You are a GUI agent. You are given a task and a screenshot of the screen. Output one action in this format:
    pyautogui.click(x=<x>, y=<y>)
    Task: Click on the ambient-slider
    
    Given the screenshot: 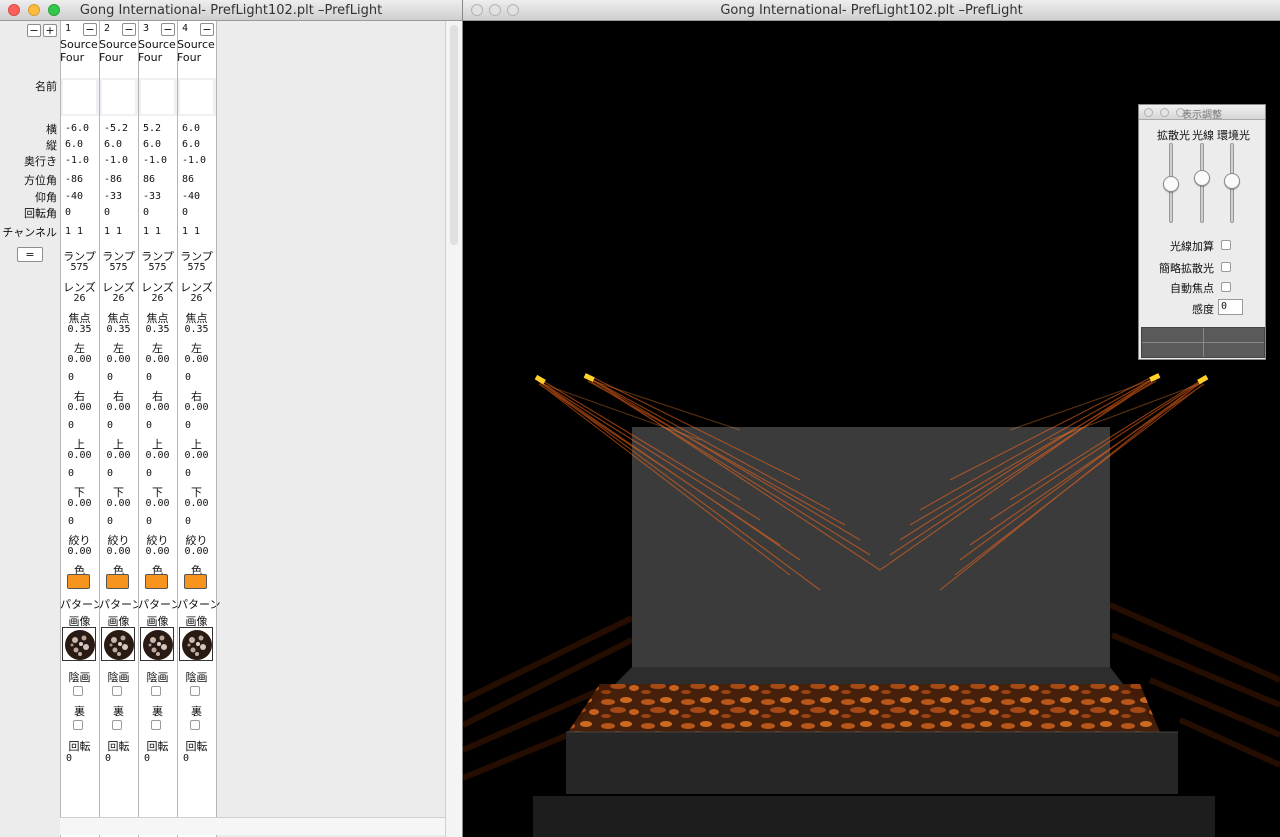 What is the action you would take?
    pyautogui.click(x=1232, y=183)
    